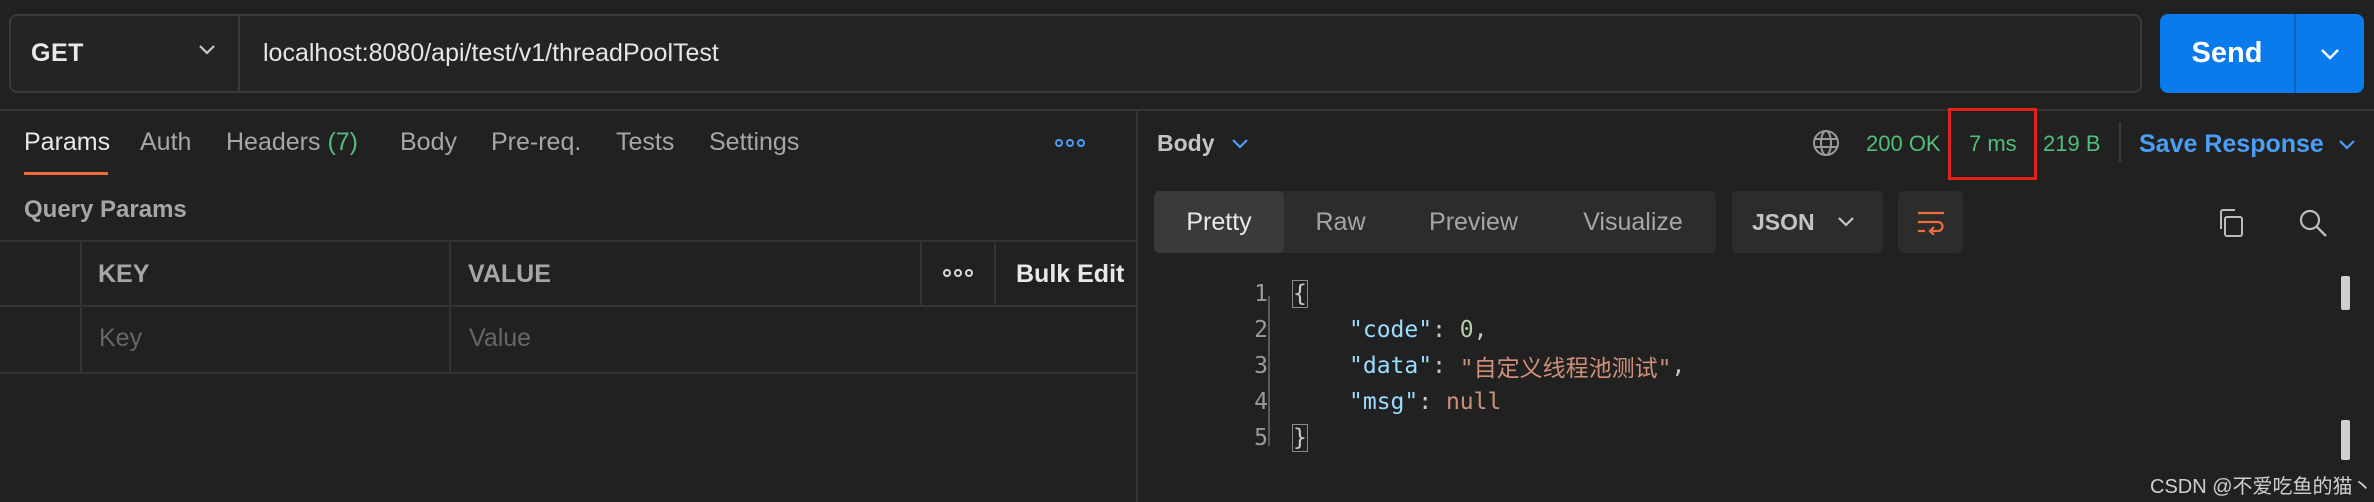 The image size is (2374, 502). Describe the element at coordinates (1783, 221) in the screenshot. I see `format-label: JSON` at that location.